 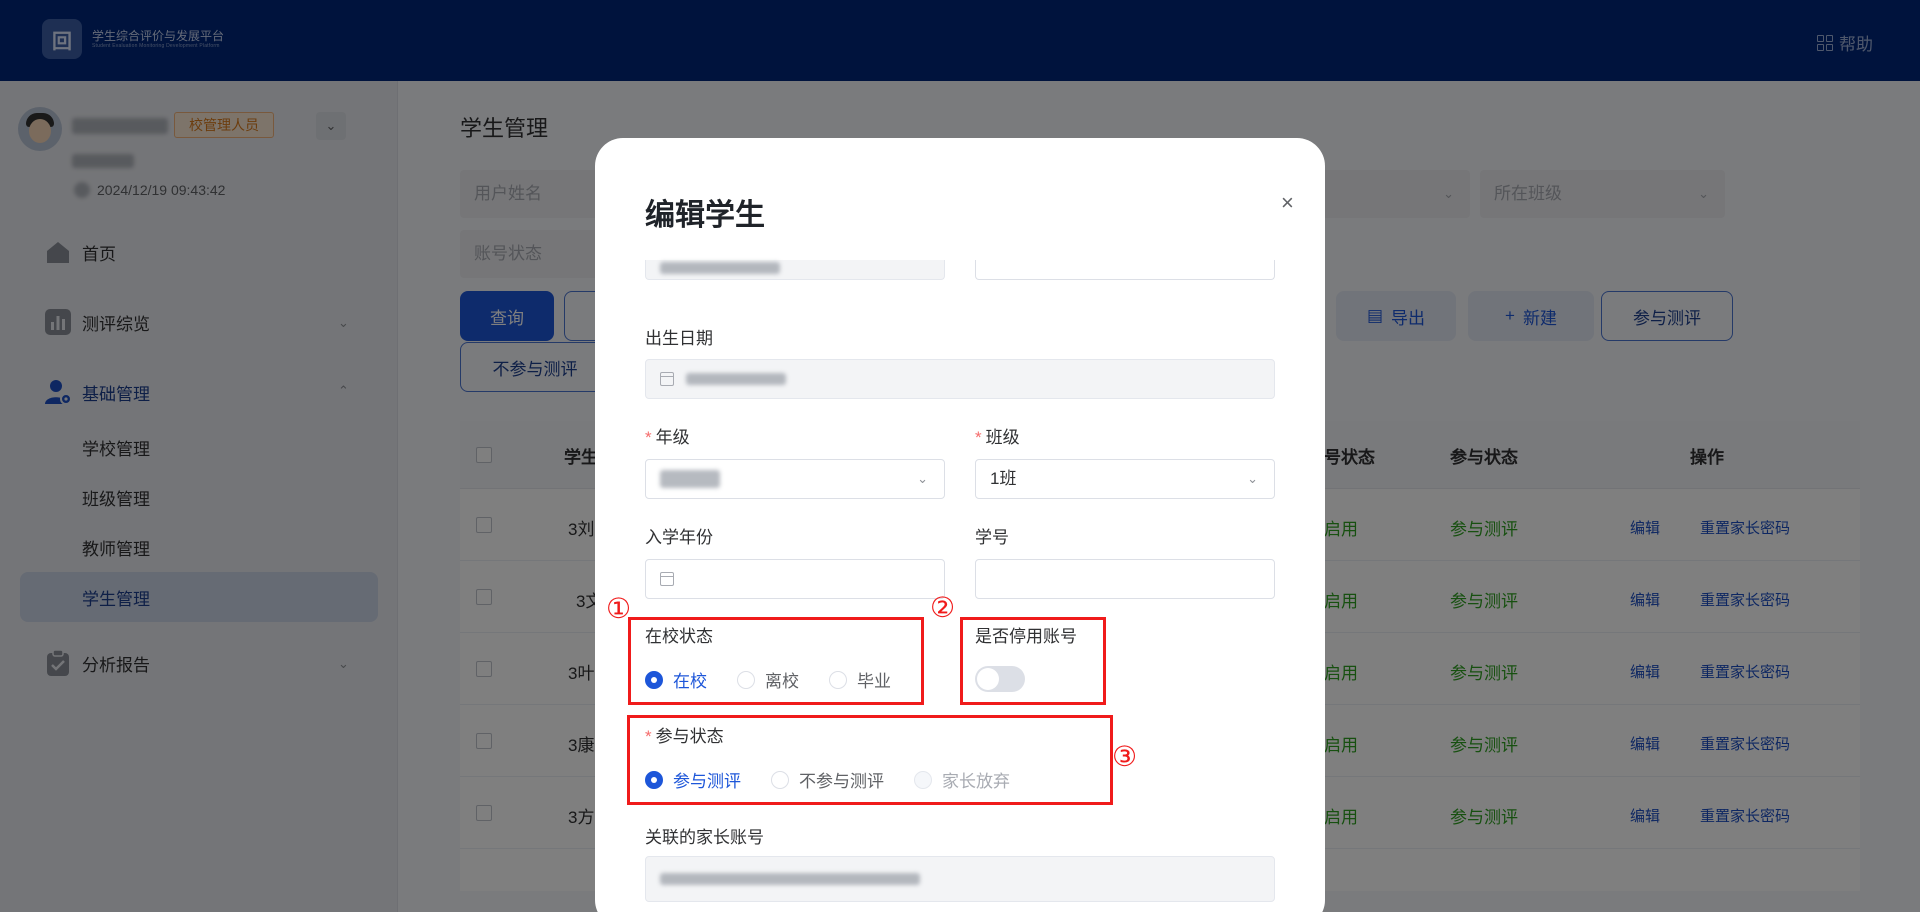 What do you see at coordinates (1287, 203) in the screenshot?
I see `close-icon: ×` at bounding box center [1287, 203].